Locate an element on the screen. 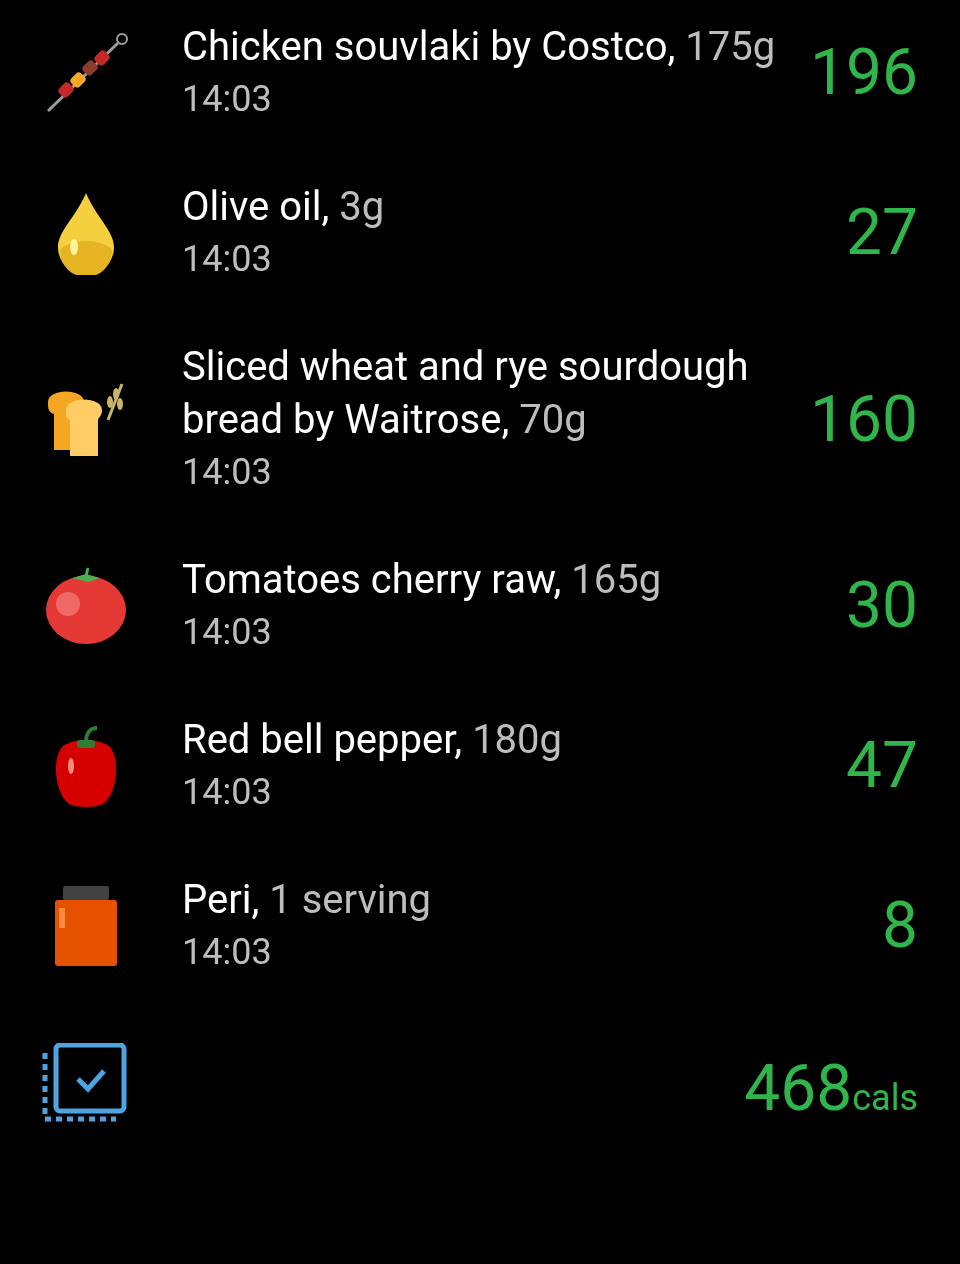  food-name: Red bell pepper, 180g is located at coordinates (373, 740).